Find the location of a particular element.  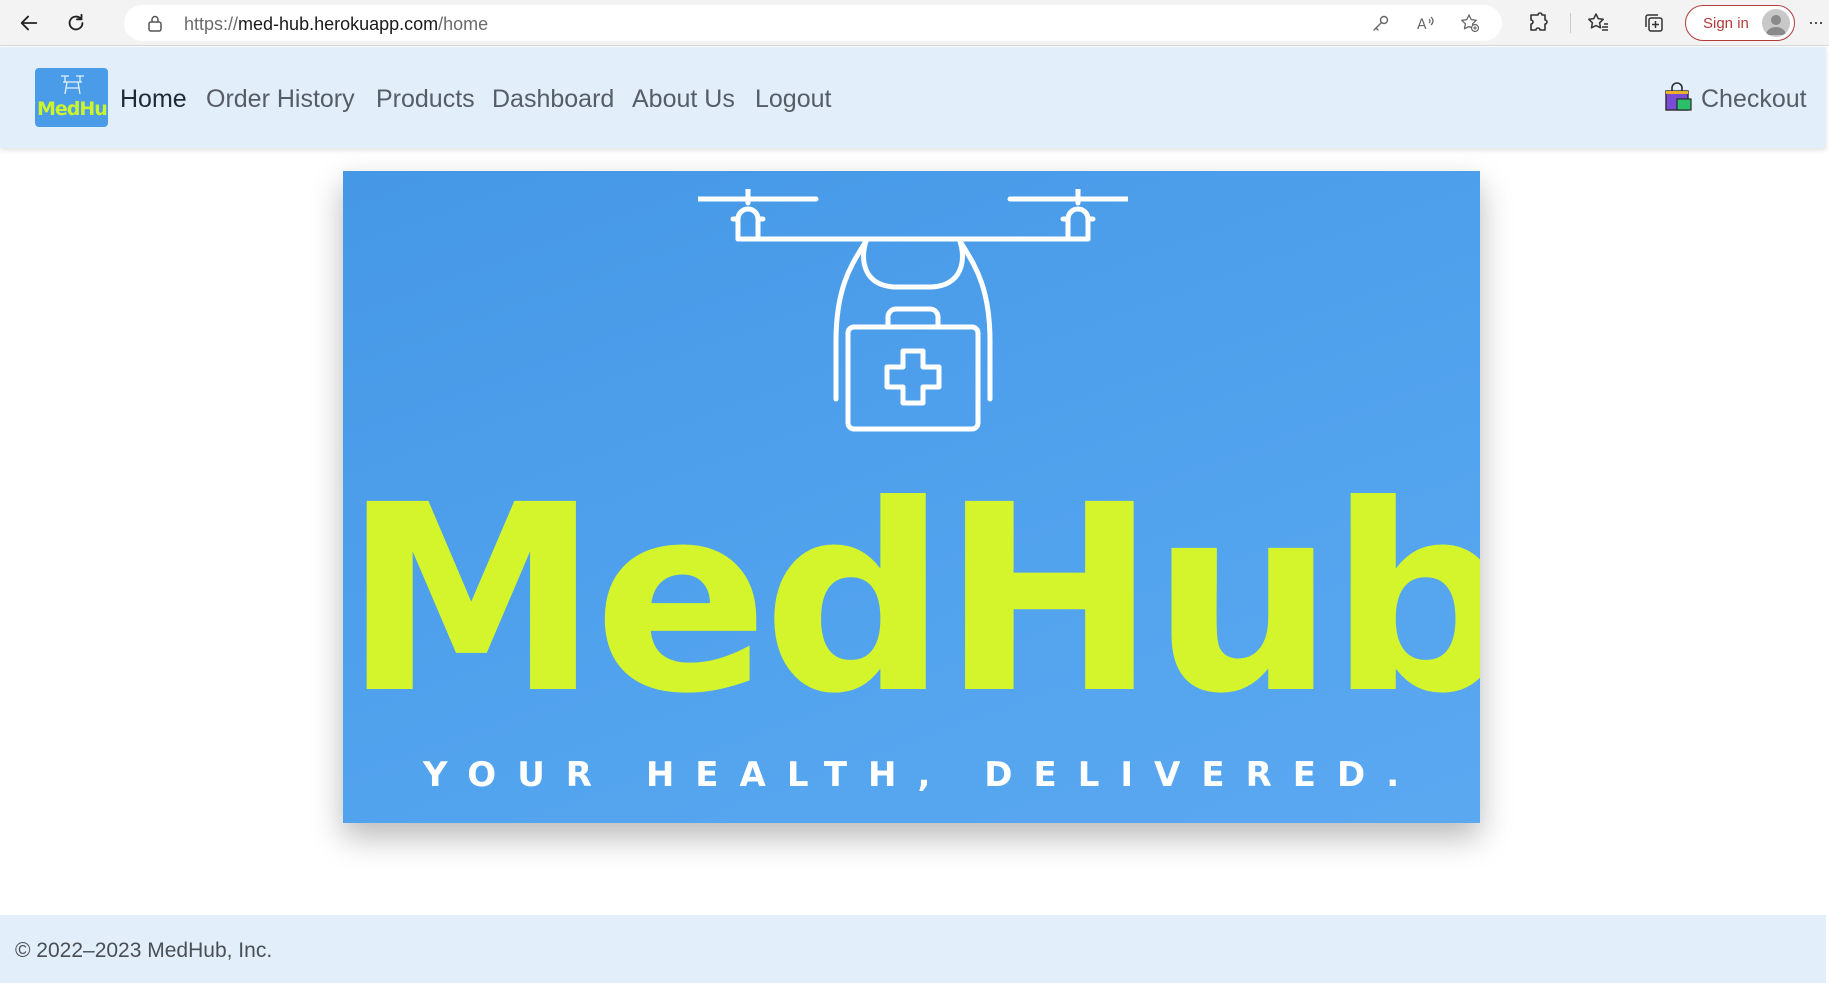

add-favorite-icon is located at coordinates (1470, 23).